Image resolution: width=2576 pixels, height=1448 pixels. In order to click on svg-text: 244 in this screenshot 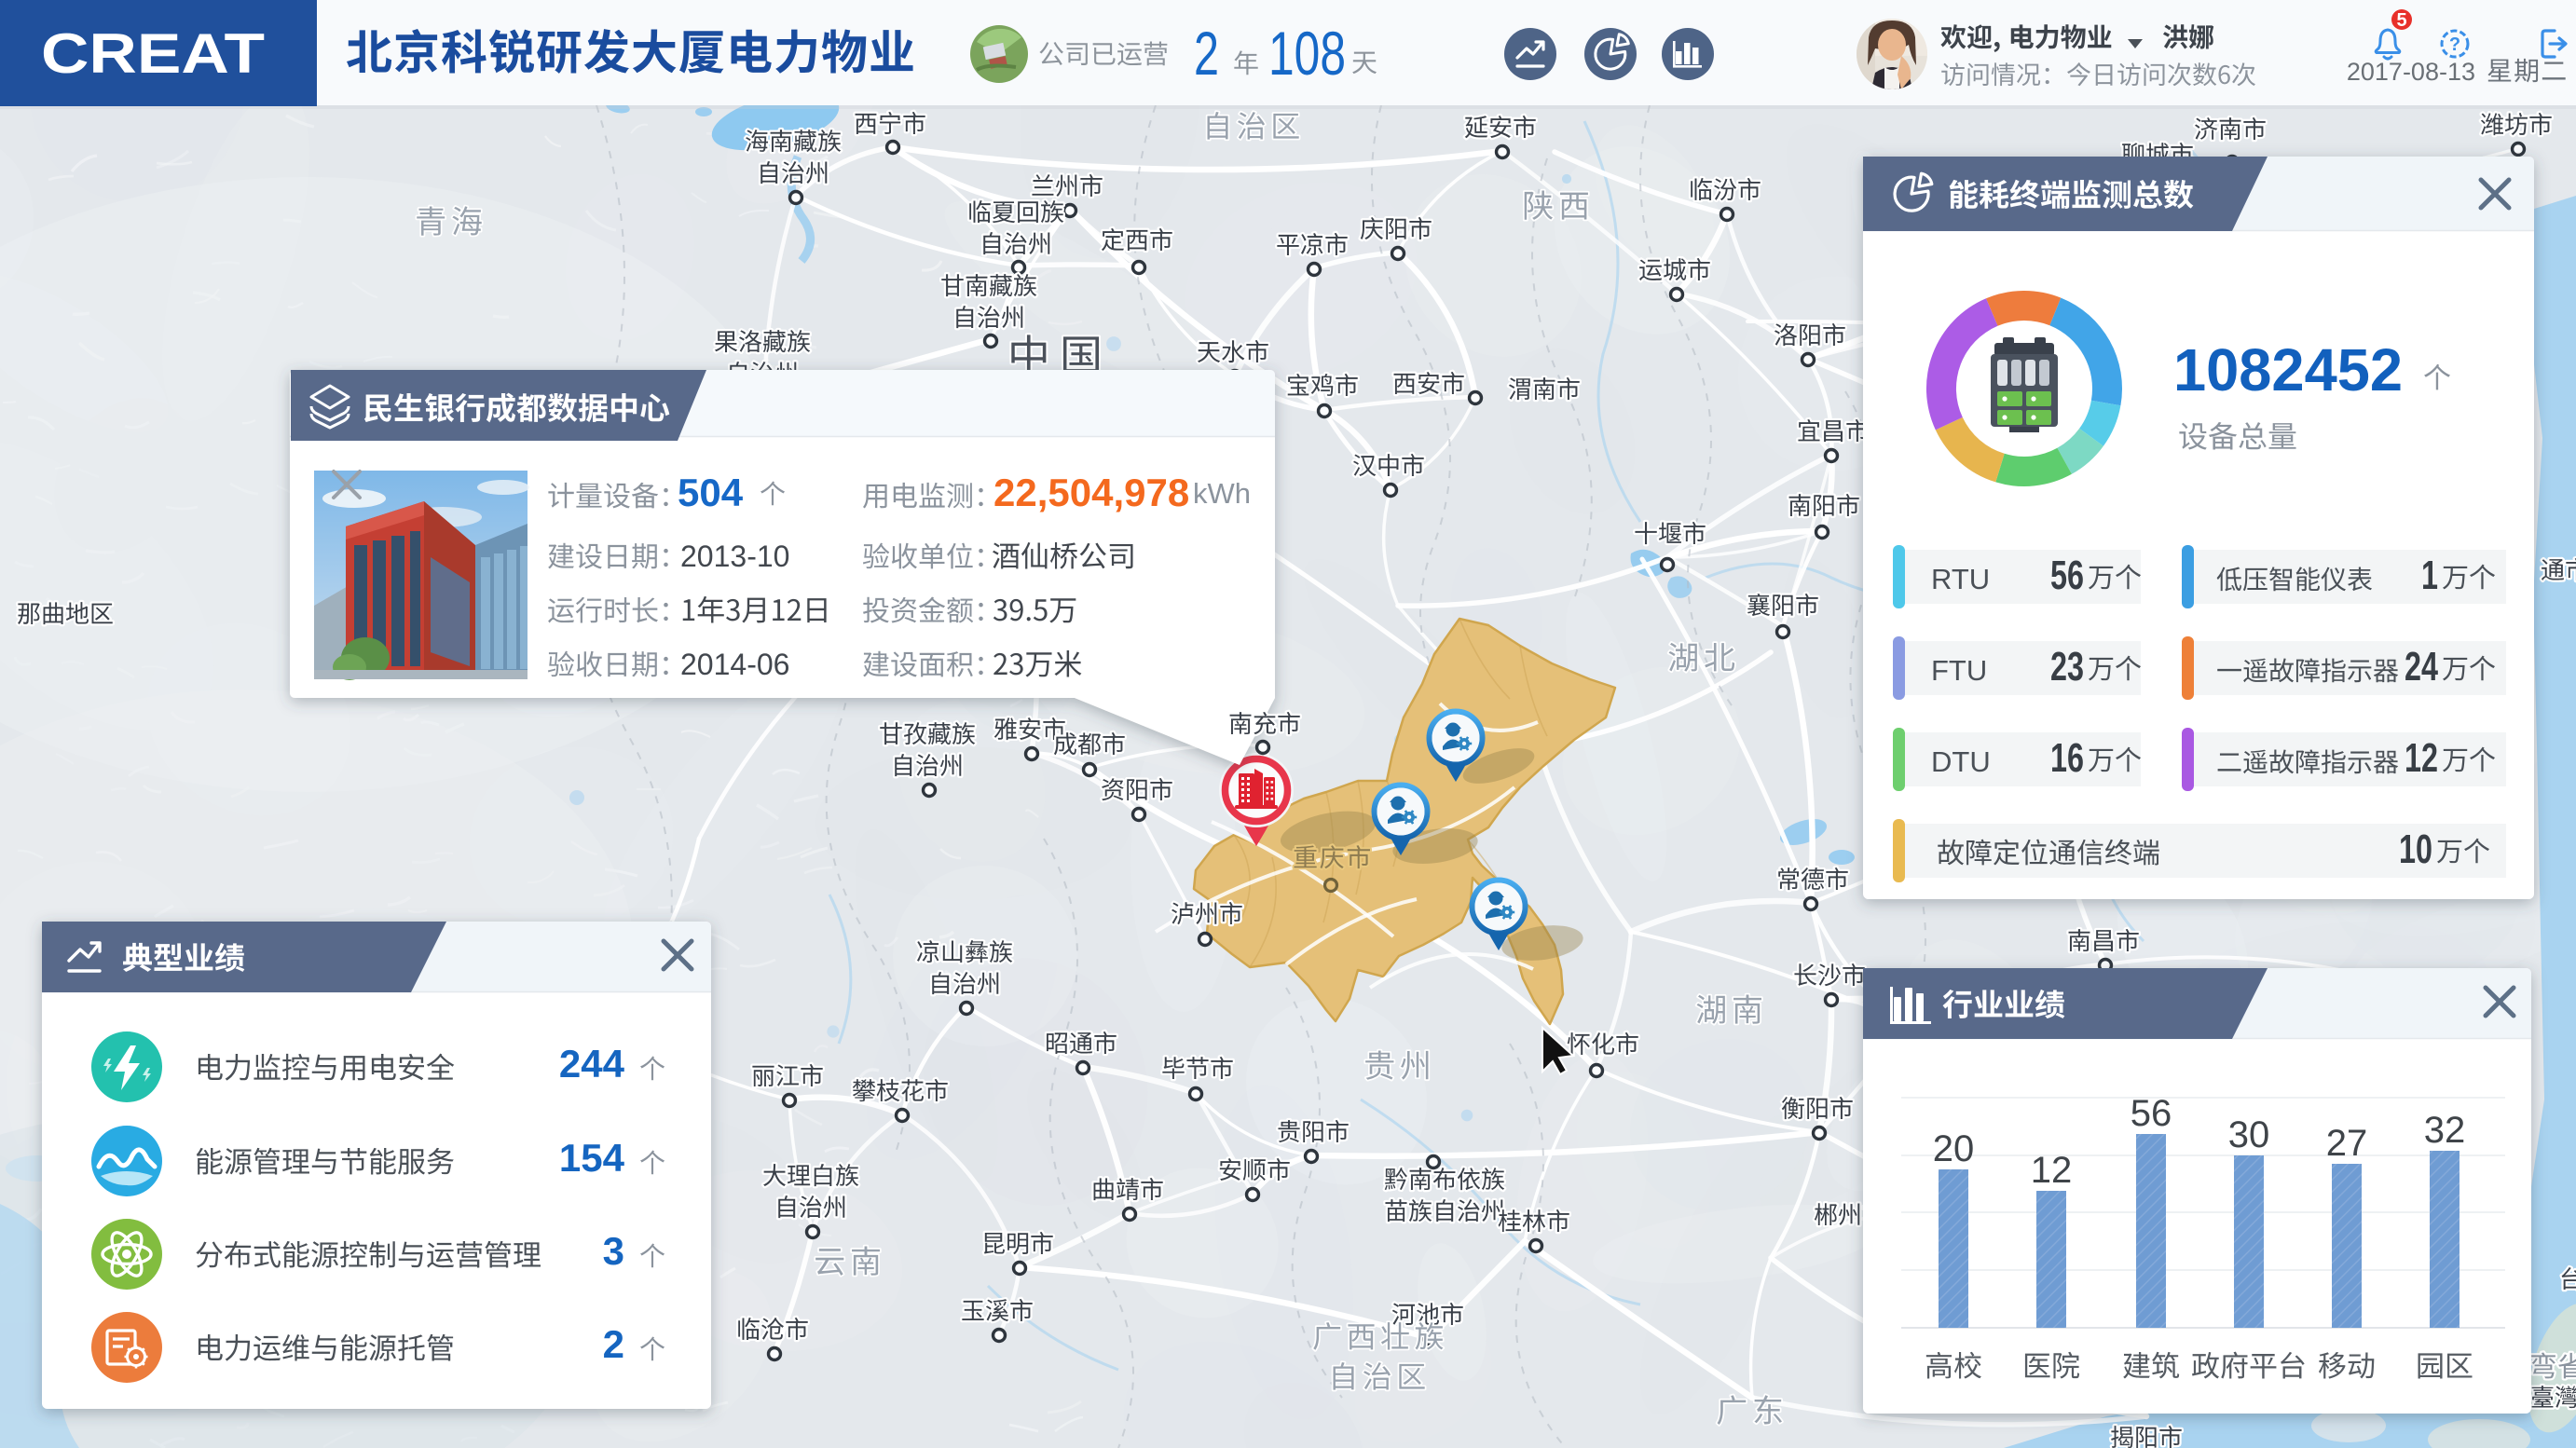, I will do `click(592, 1064)`.